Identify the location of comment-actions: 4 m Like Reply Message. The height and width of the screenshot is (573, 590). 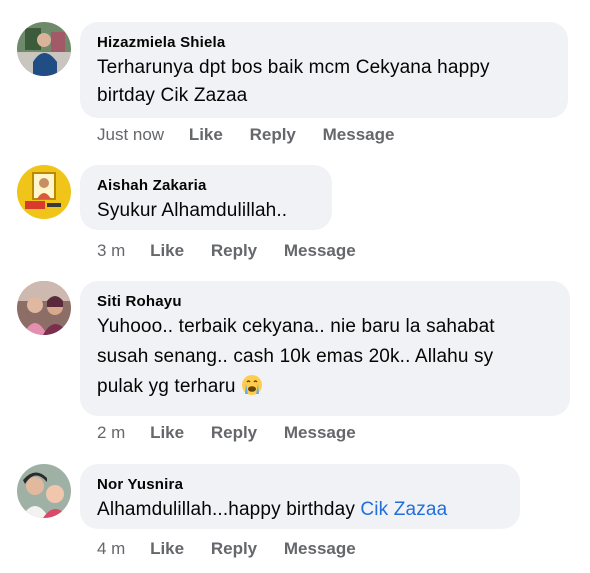
(237, 549).